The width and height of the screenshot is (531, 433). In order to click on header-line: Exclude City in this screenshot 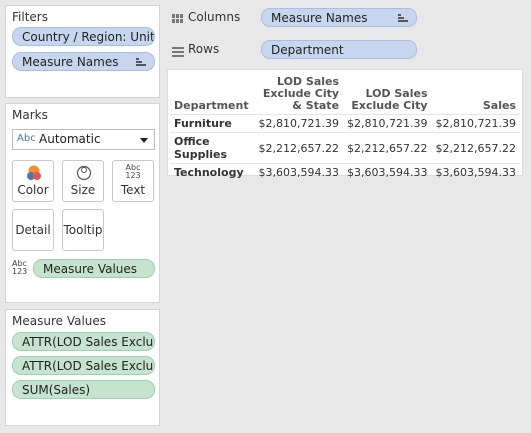, I will do `click(389, 105)`.